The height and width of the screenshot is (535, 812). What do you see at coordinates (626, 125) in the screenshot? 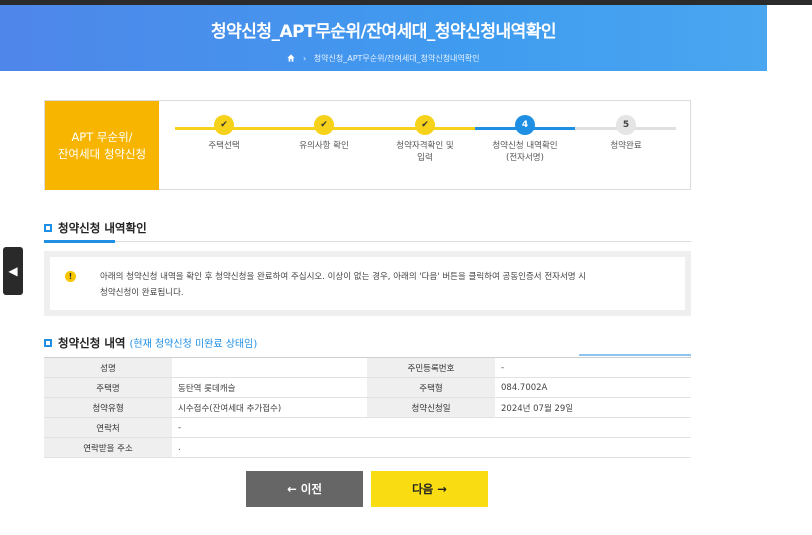
I see `step-number: 5` at bounding box center [626, 125].